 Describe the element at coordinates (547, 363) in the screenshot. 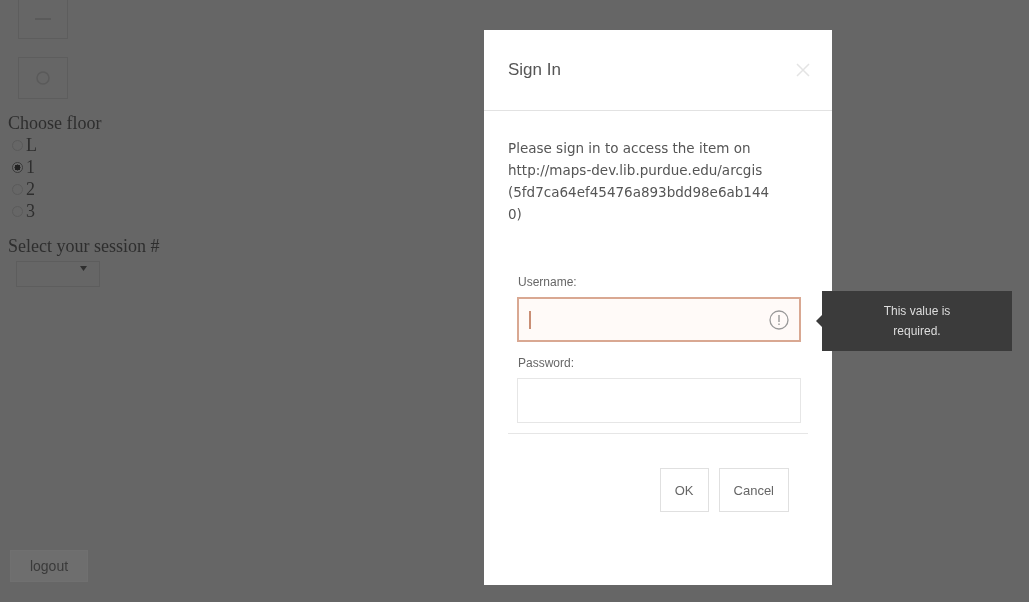

I see `password-label: Password:` at that location.